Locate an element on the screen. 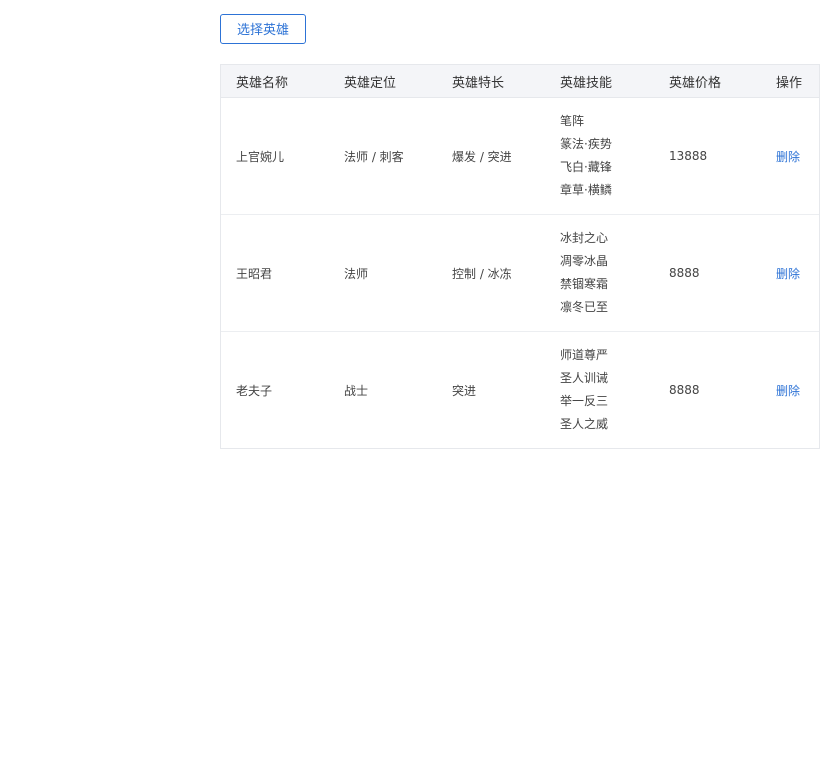  table-header-row: 英雄名称 英雄定位 英雄特长 英雄技能 英雄价格 操作 is located at coordinates (520, 81).